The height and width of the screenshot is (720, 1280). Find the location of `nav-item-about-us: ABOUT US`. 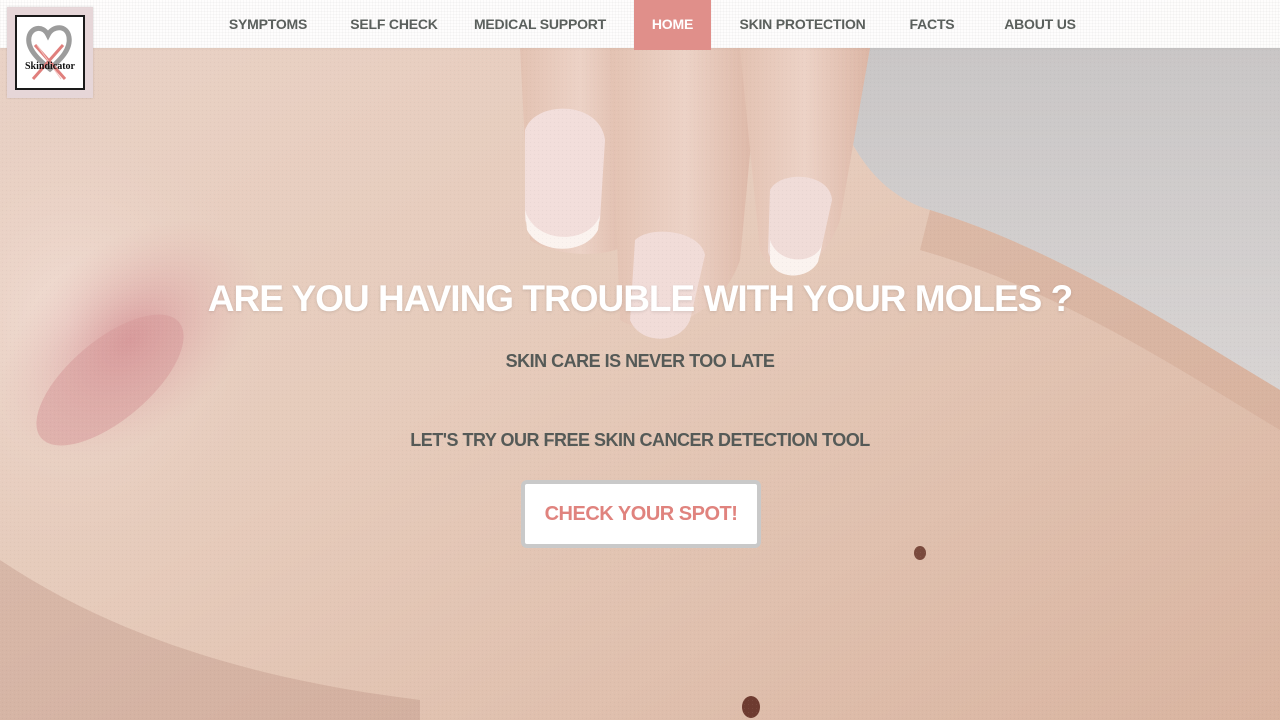

nav-item-about-us: ABOUT US is located at coordinates (1040, 25).